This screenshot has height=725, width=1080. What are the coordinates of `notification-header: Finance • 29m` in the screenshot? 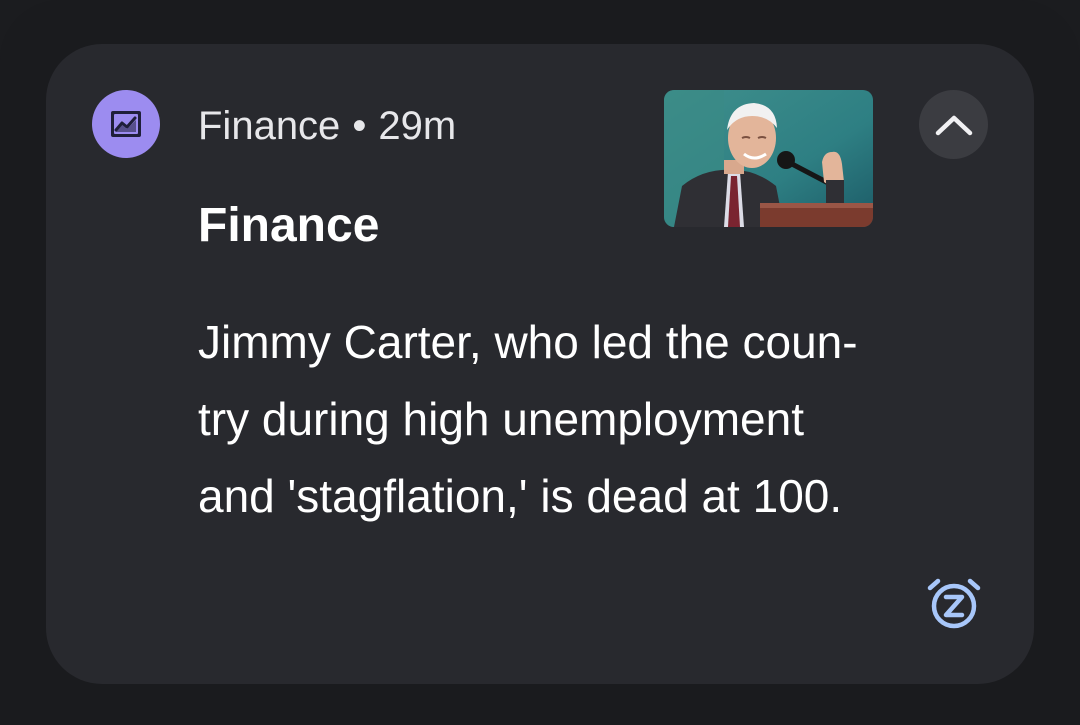 It's located at (327, 126).